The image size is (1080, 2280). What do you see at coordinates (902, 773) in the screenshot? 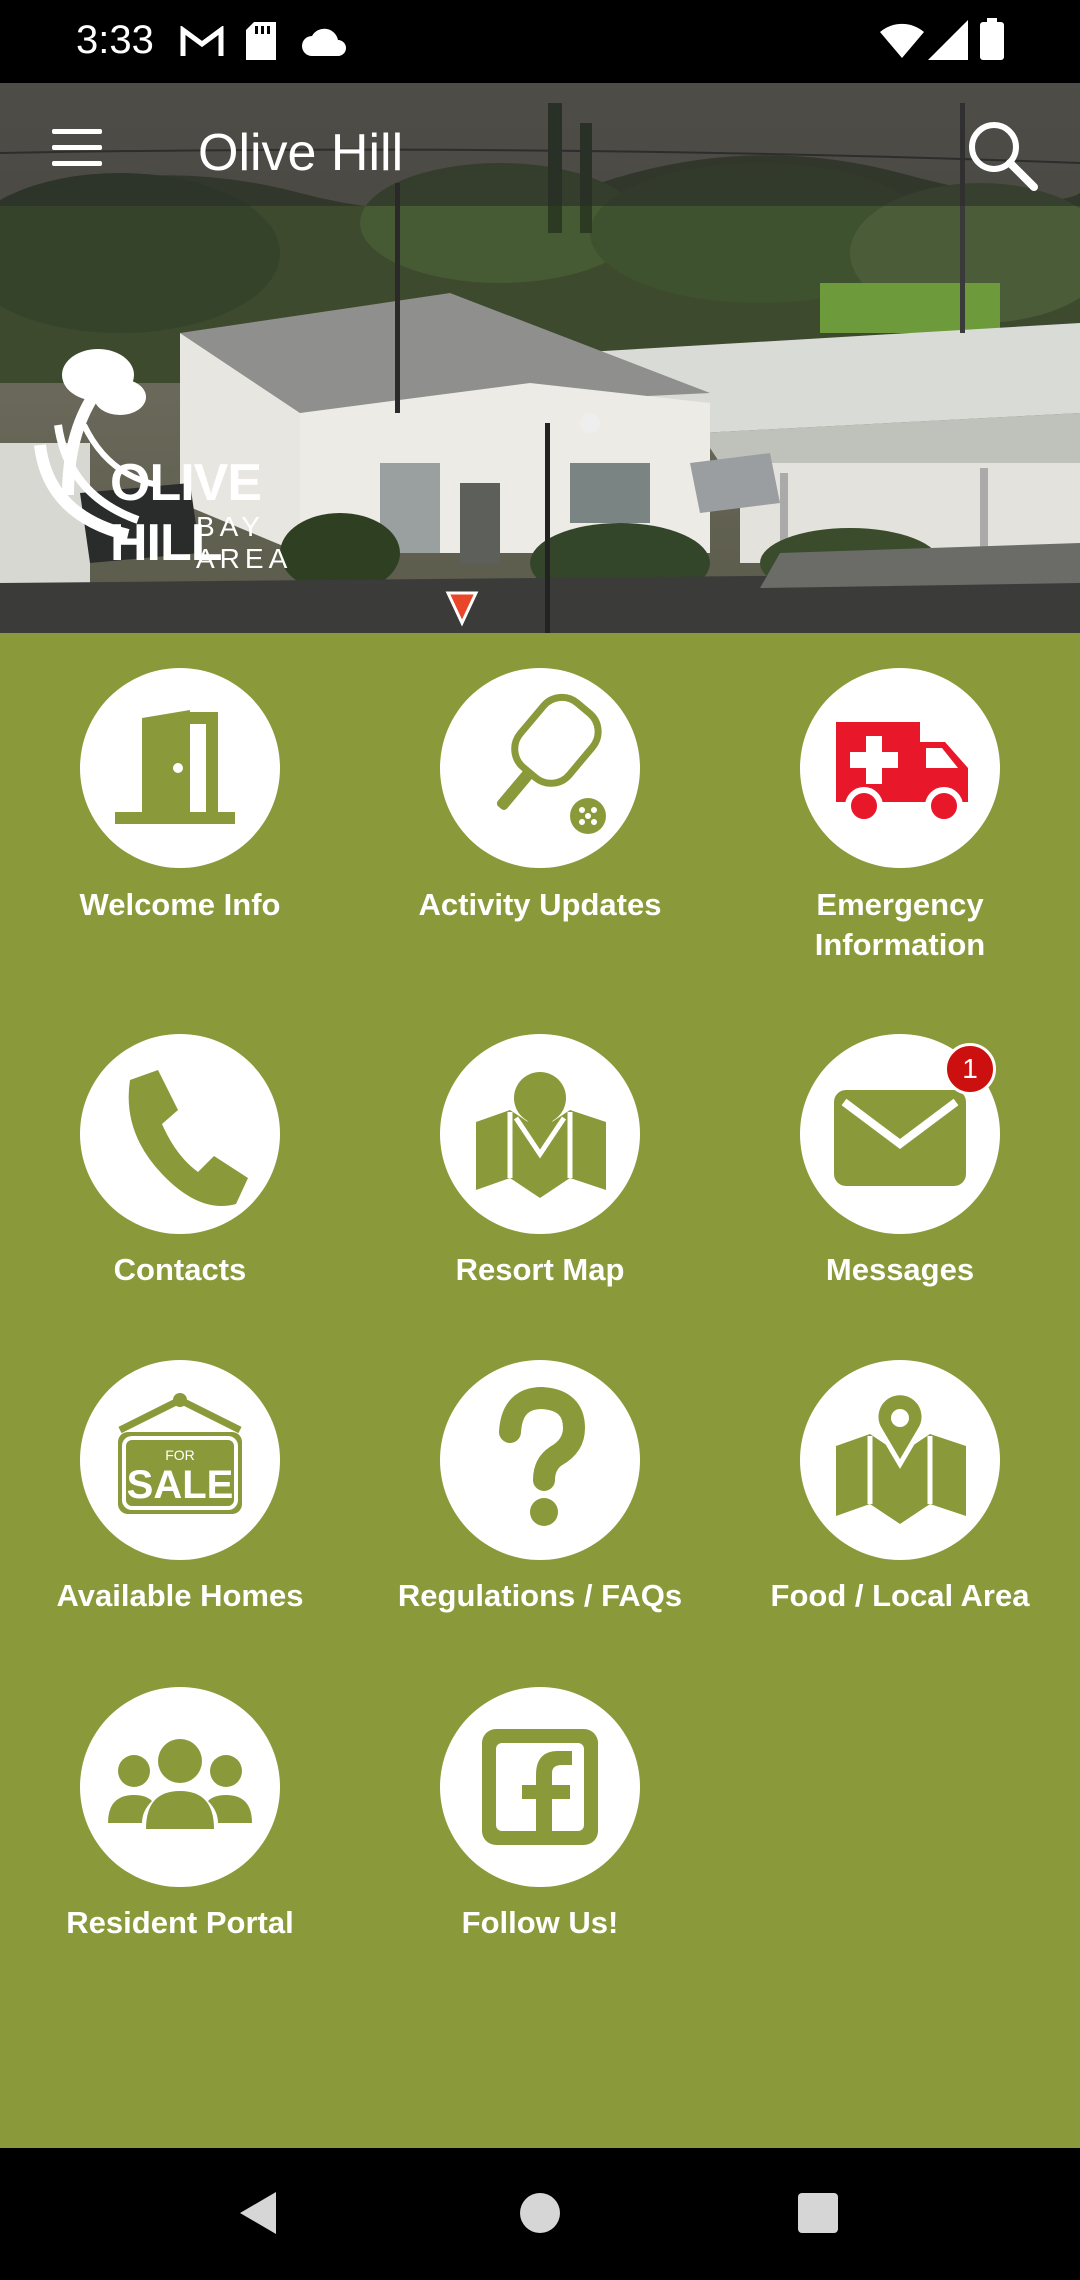
I see `ambulance-icon` at bounding box center [902, 773].